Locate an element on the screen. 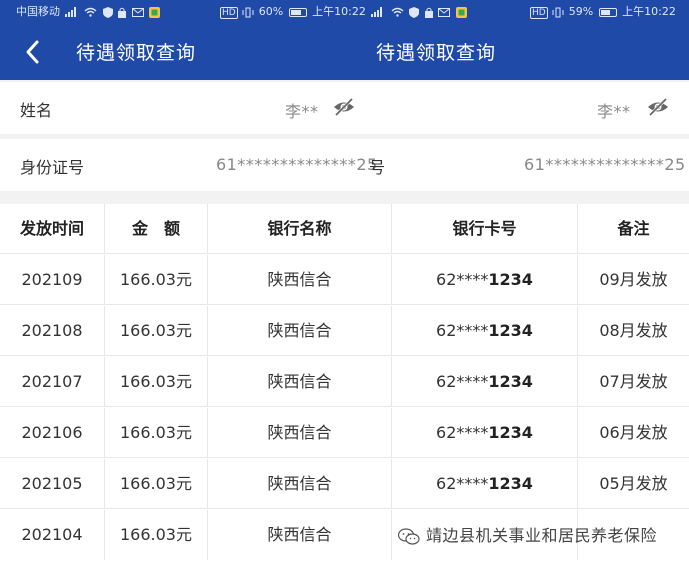 This screenshot has height=562, width=689. note-cell: 05月发放 is located at coordinates (633, 483).